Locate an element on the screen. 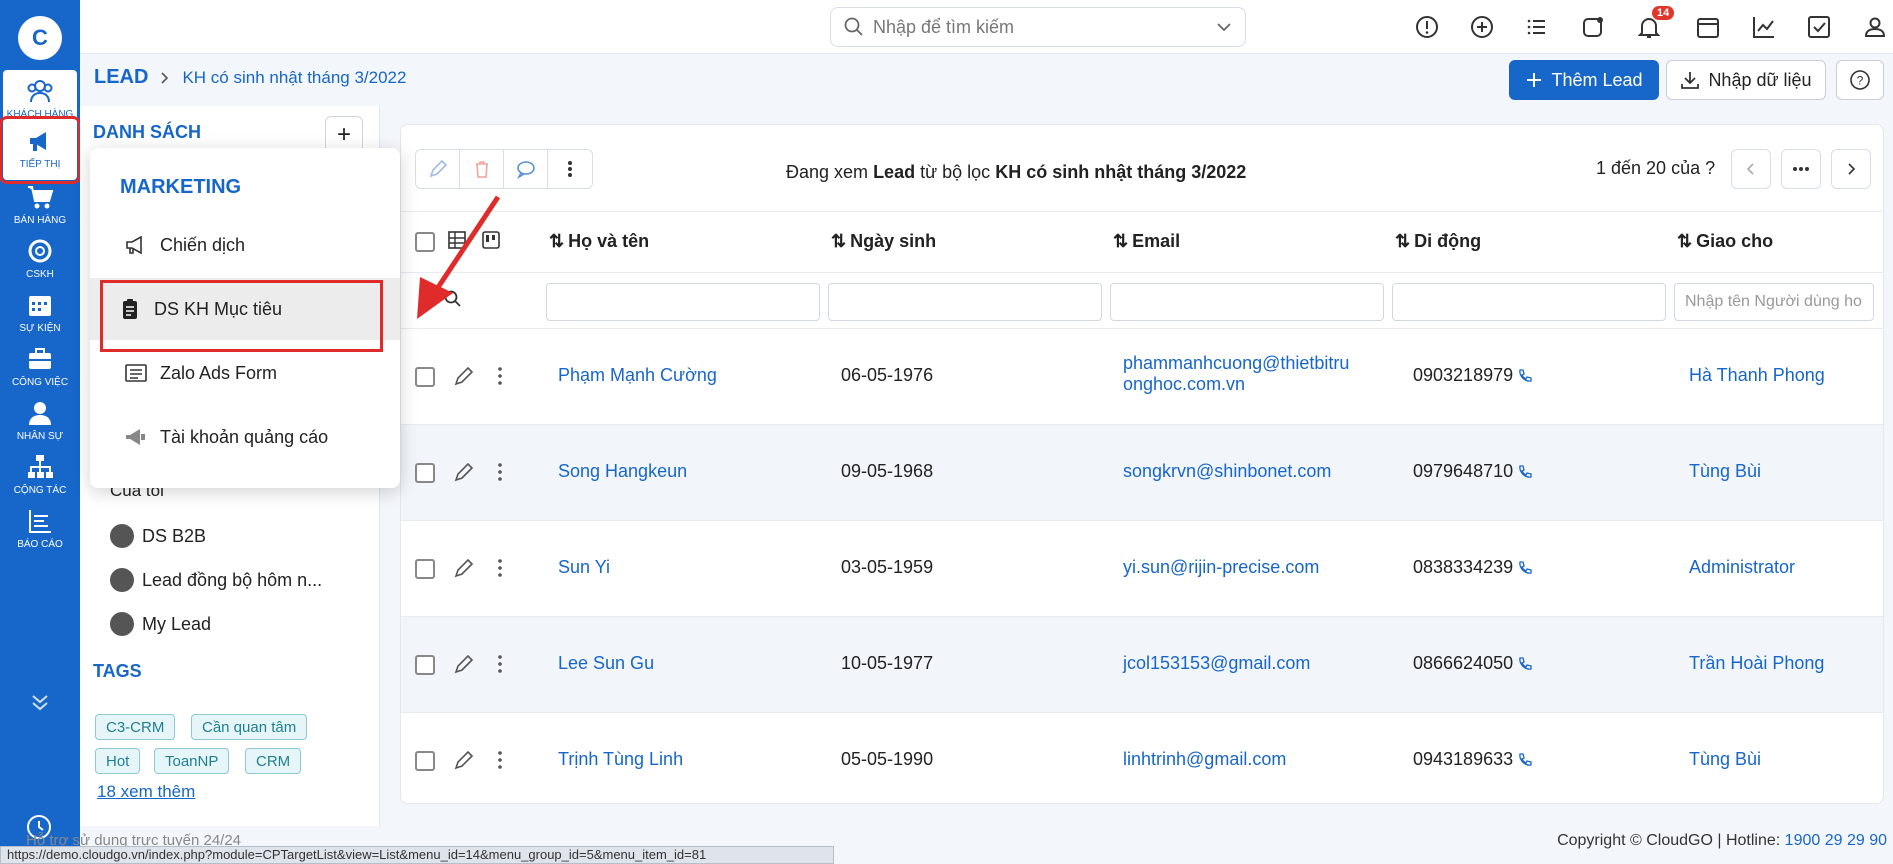 The width and height of the screenshot is (1893, 864). tag: C3-CRM is located at coordinates (135, 727).